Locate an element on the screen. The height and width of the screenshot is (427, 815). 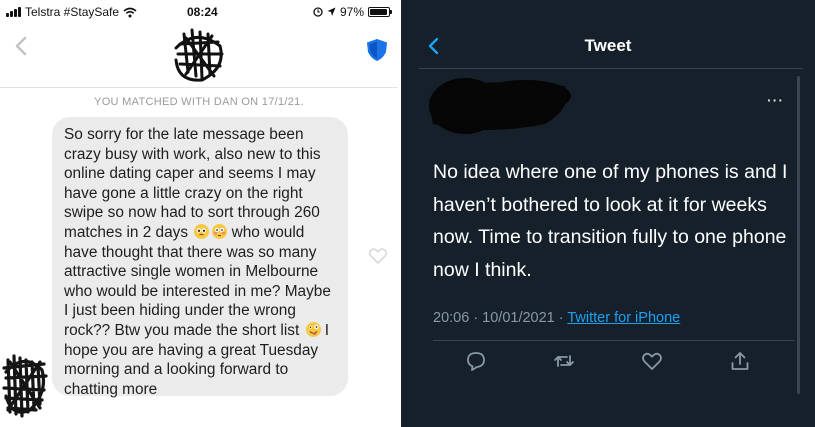
tweet-timestamp: 20:06 · 10/01/2021 · is located at coordinates (500, 318).